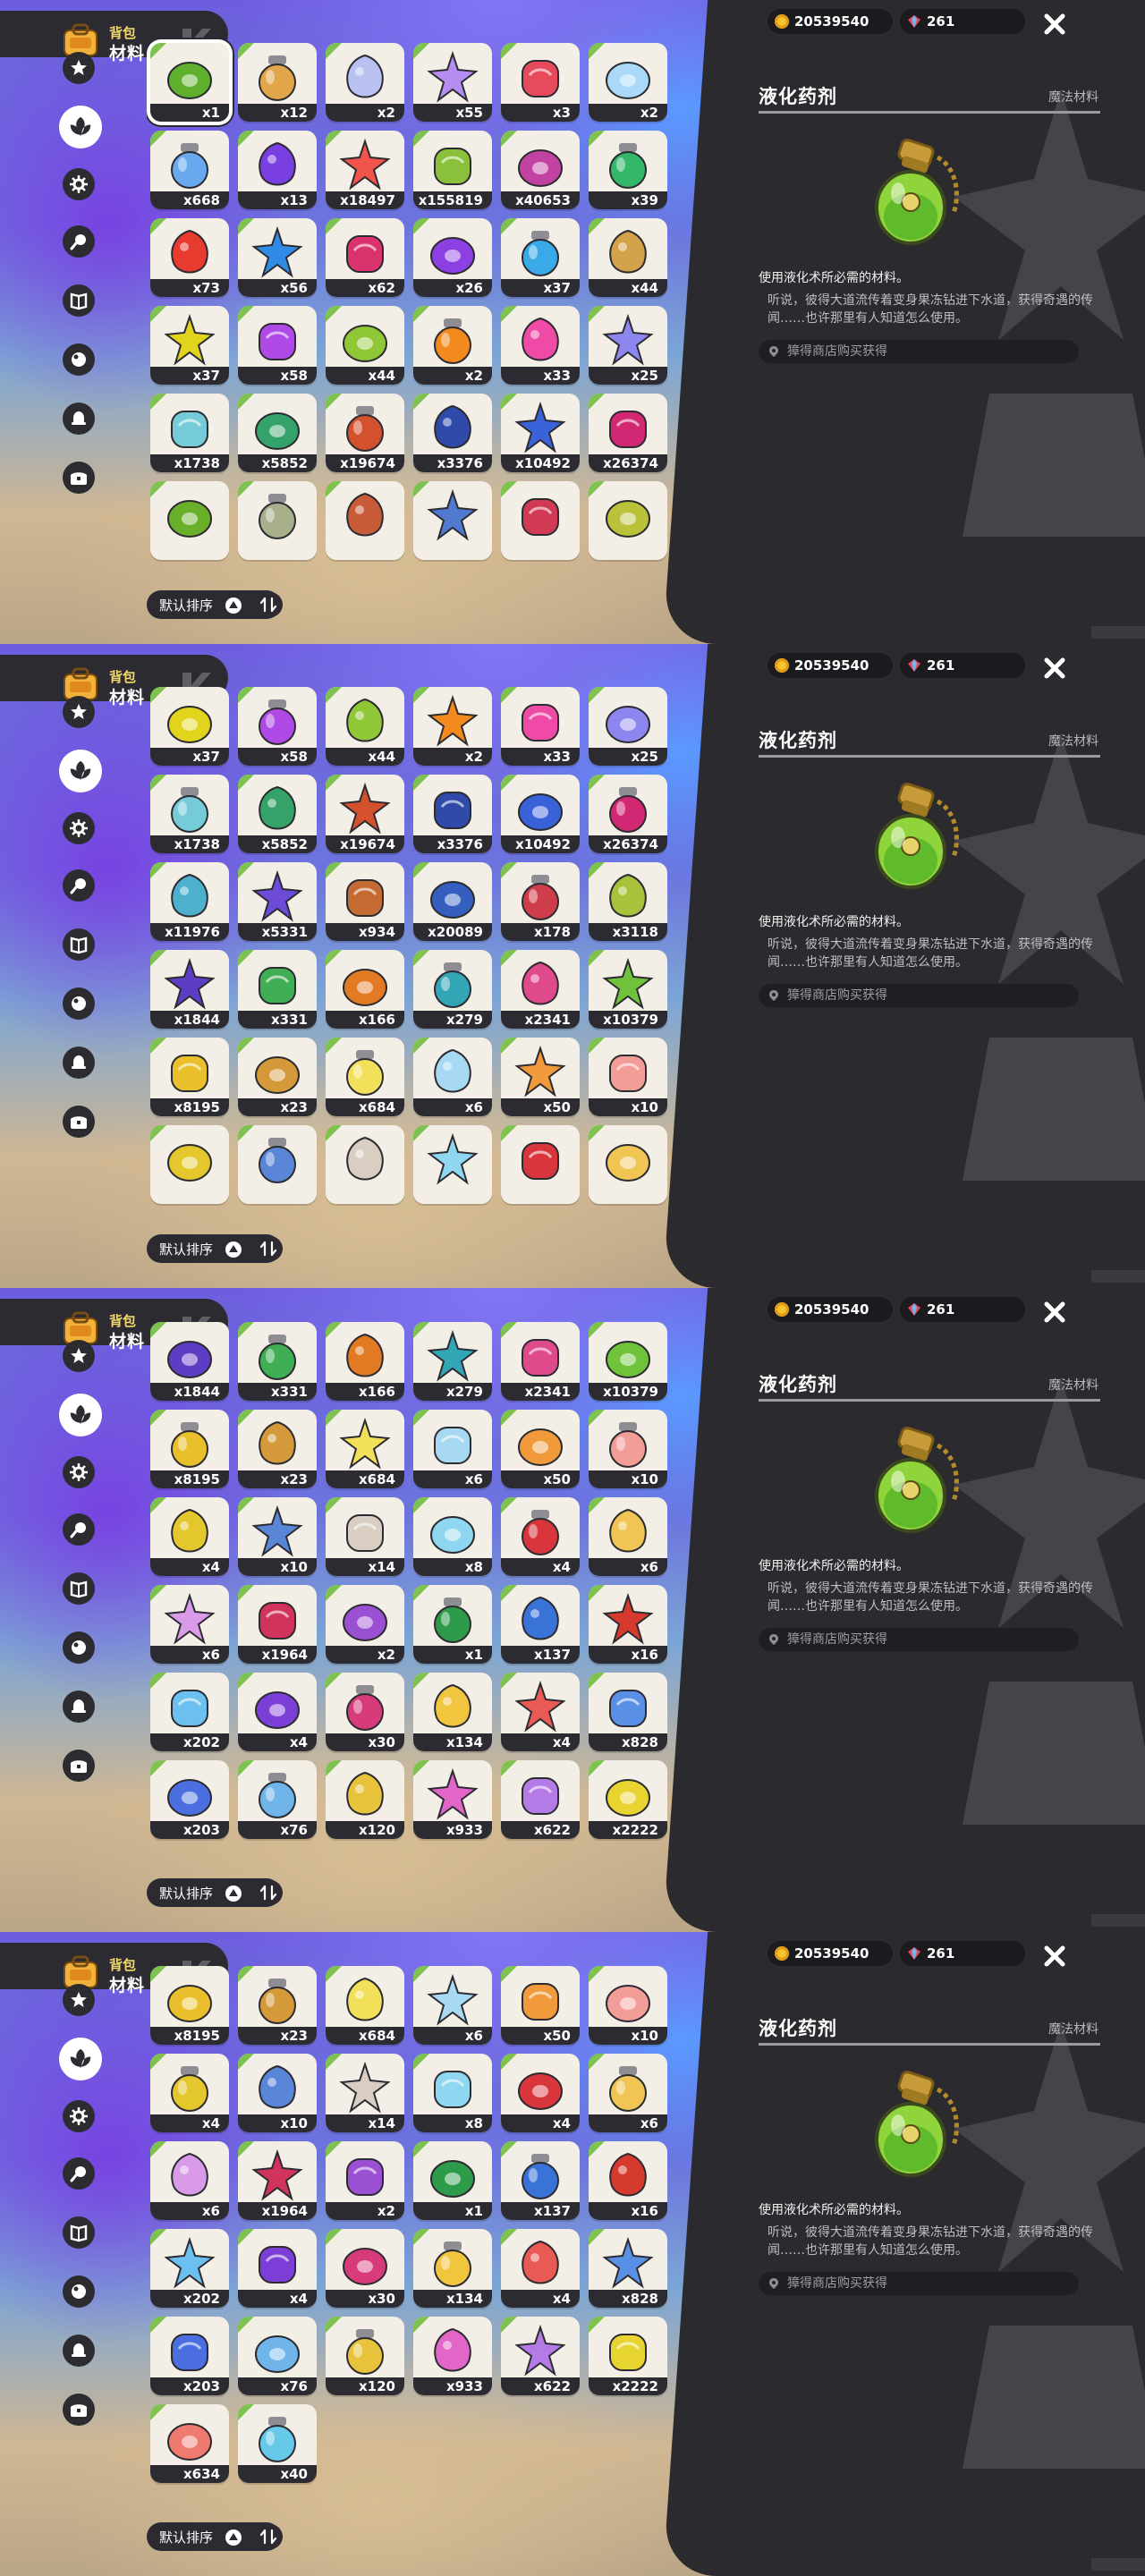 This screenshot has height=2576, width=1145. I want to click on item-tile: x33, so click(540, 345).